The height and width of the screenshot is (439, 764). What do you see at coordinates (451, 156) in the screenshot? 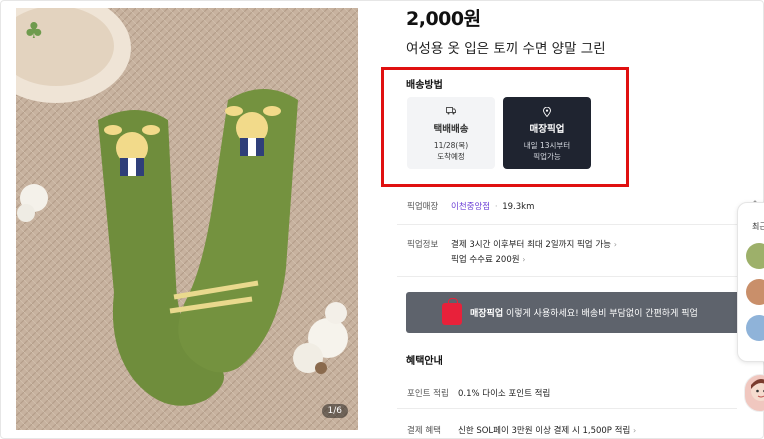
I see `delivery-status: 도착예정` at bounding box center [451, 156].